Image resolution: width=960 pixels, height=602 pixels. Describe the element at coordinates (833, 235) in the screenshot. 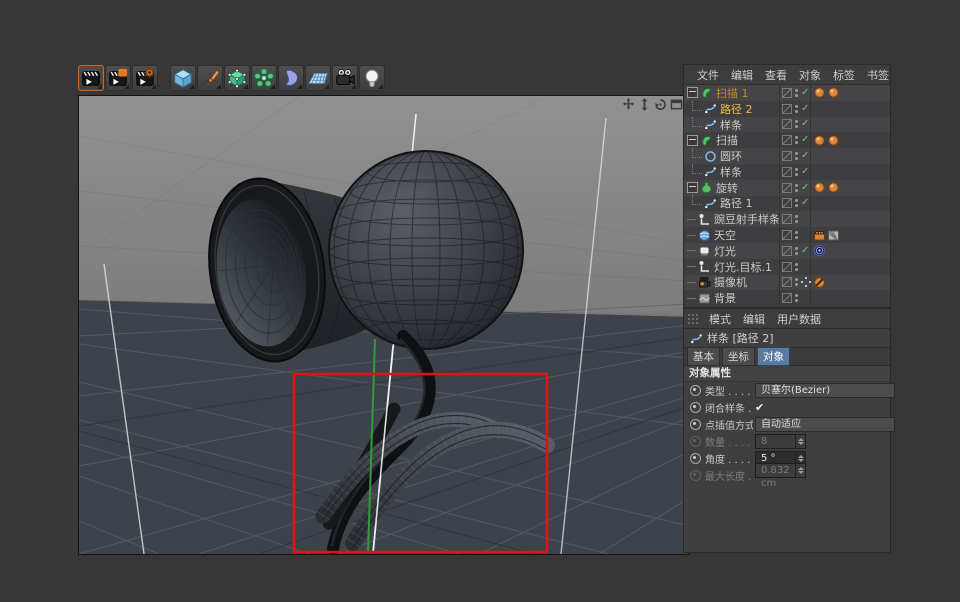

I see `texture-tag` at that location.